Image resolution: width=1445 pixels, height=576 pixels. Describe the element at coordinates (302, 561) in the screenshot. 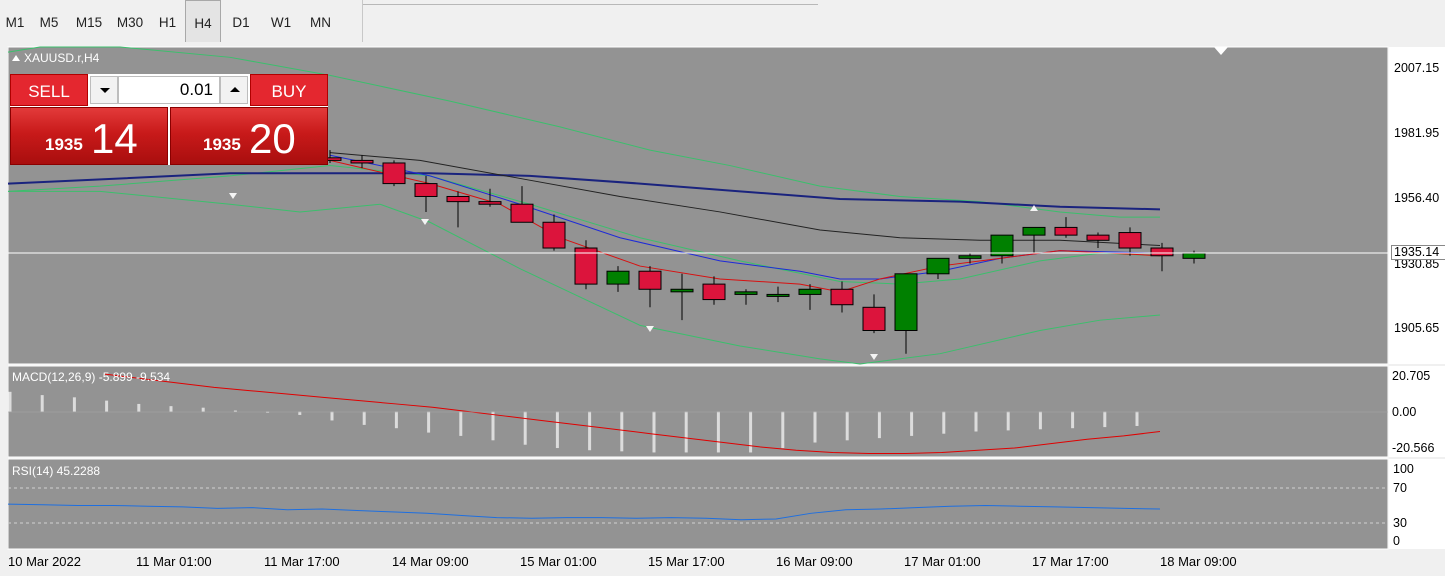

I see `time-axis-label: 11 Mar 17:00` at that location.